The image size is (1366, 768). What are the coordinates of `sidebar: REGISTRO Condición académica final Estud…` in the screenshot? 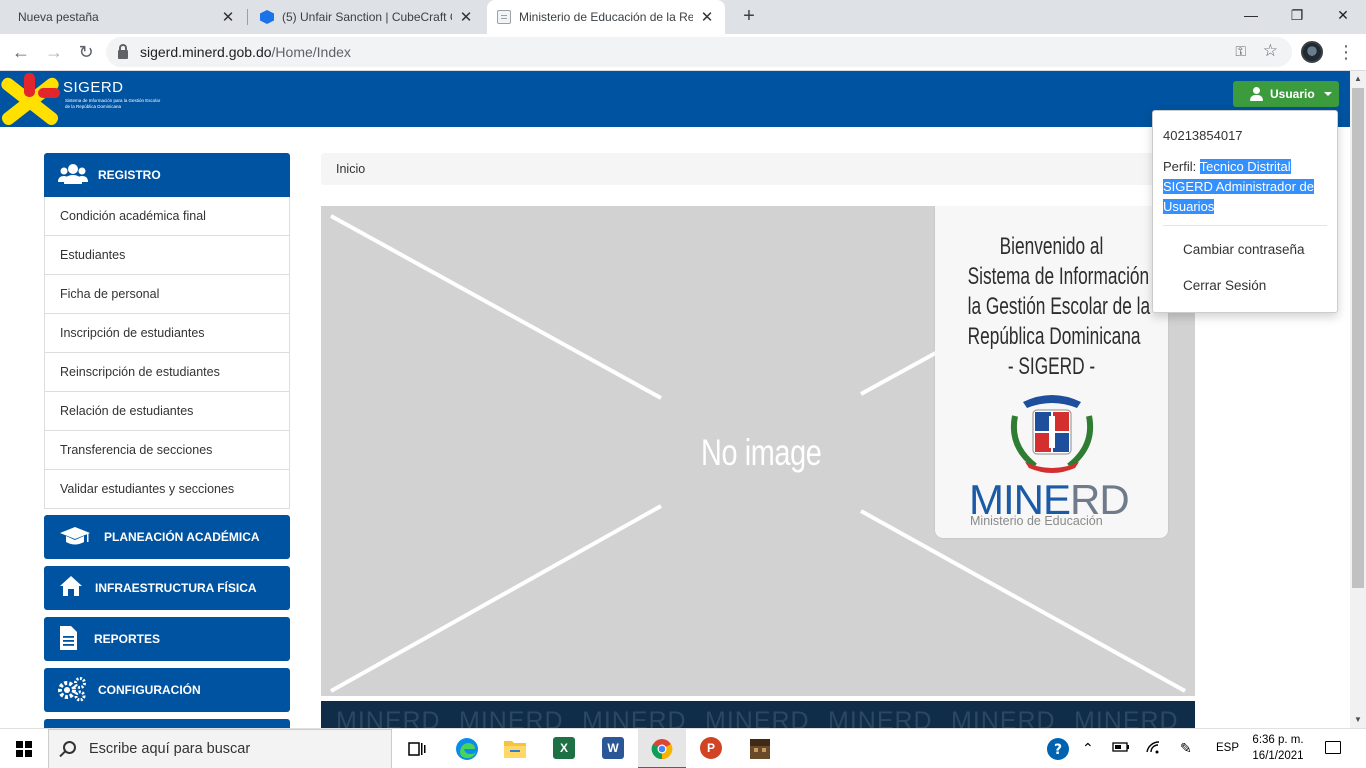 It's located at (167, 440).